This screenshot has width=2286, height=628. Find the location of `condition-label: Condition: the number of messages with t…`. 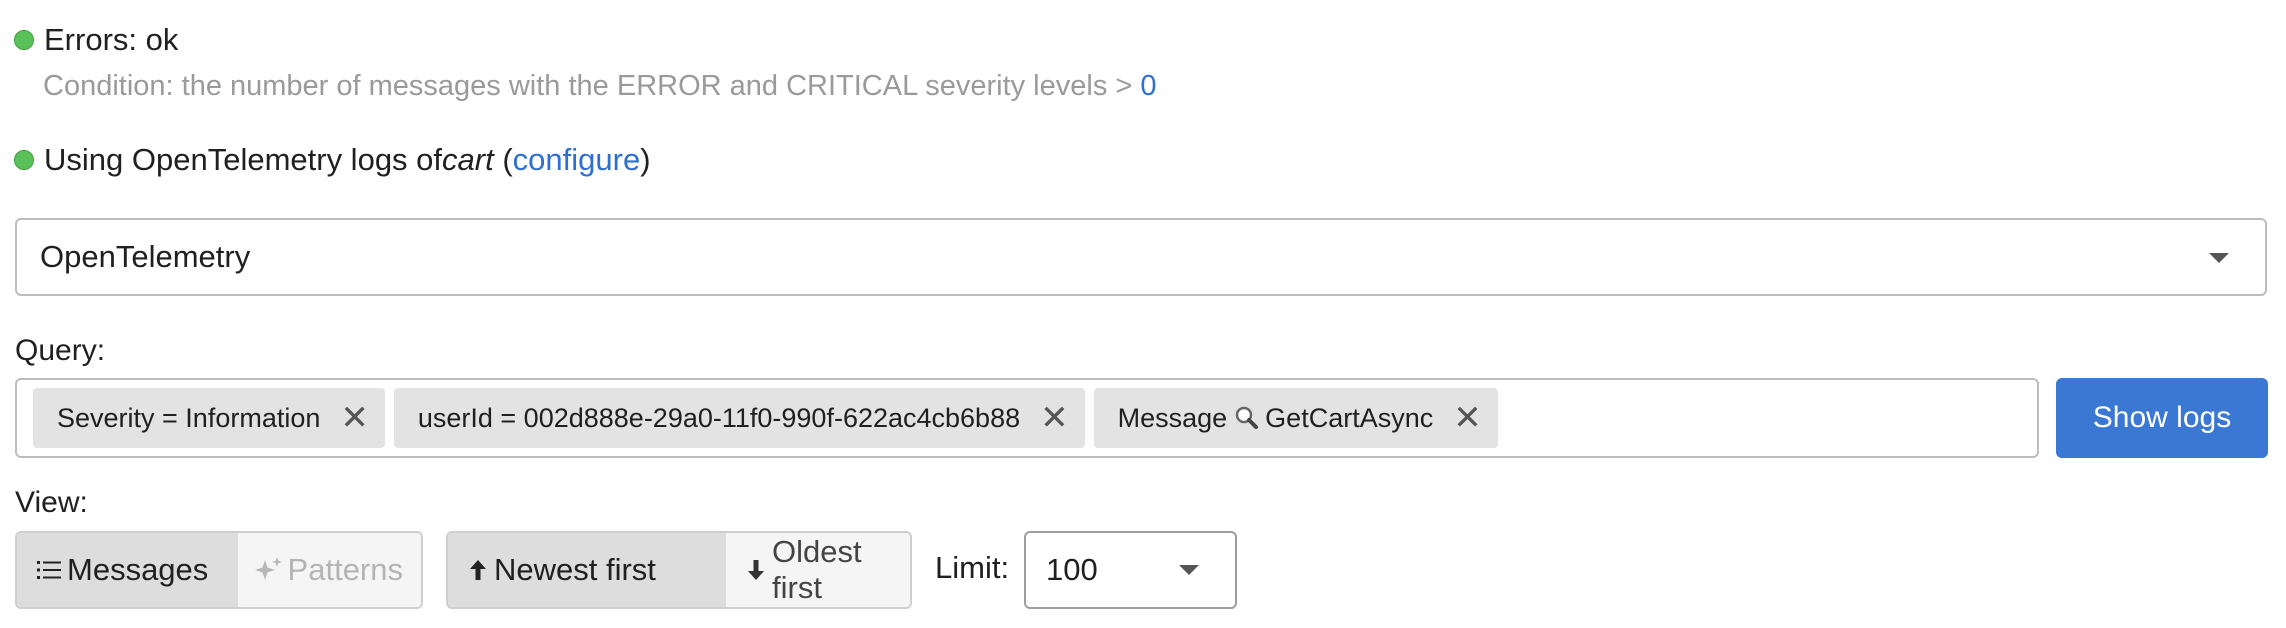

condition-label: Condition: the number of messages with t… is located at coordinates (592, 86).